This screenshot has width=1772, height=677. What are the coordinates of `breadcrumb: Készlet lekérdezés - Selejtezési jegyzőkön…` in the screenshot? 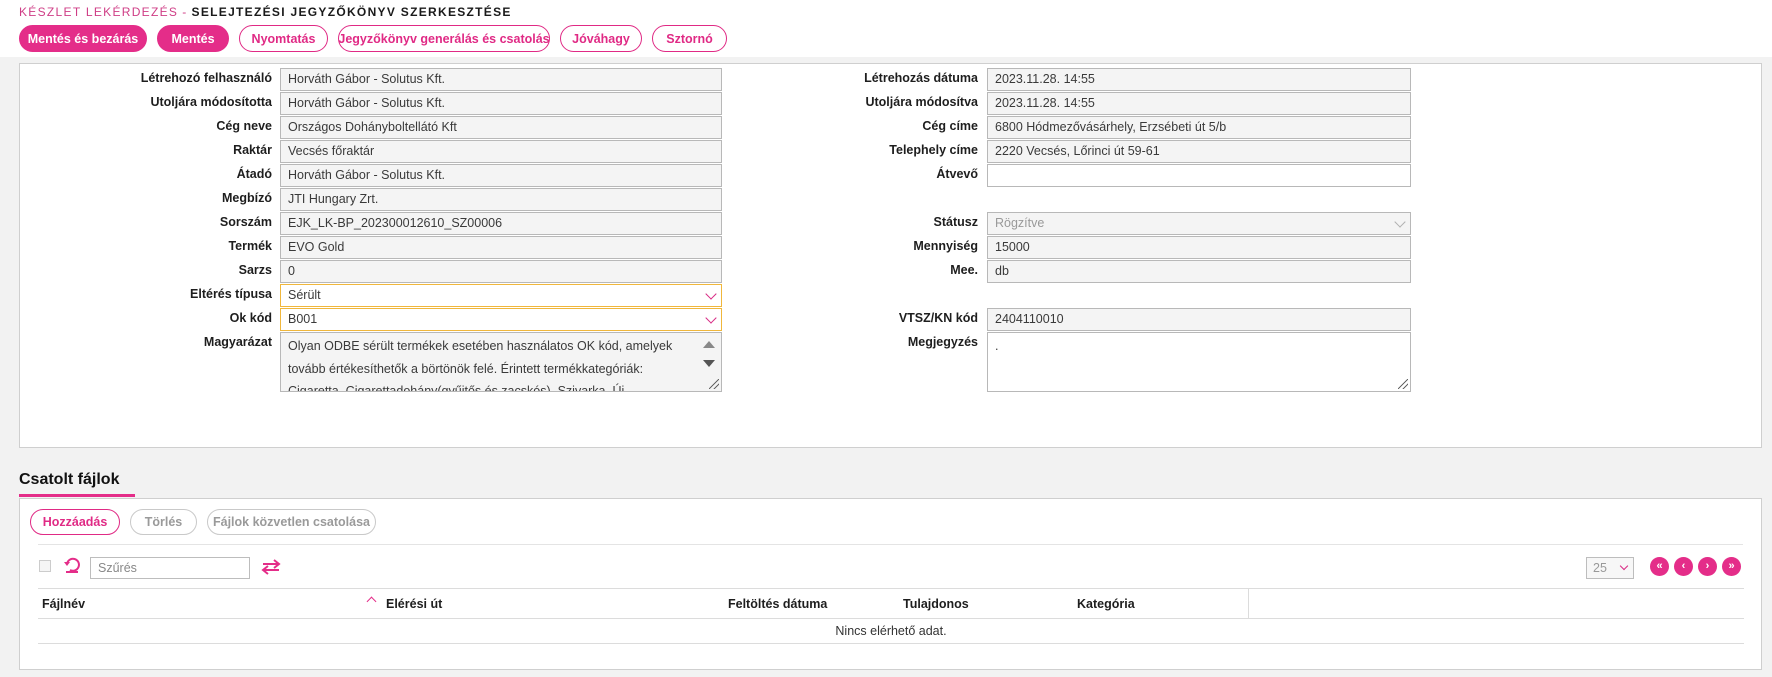 It's located at (265, 12).